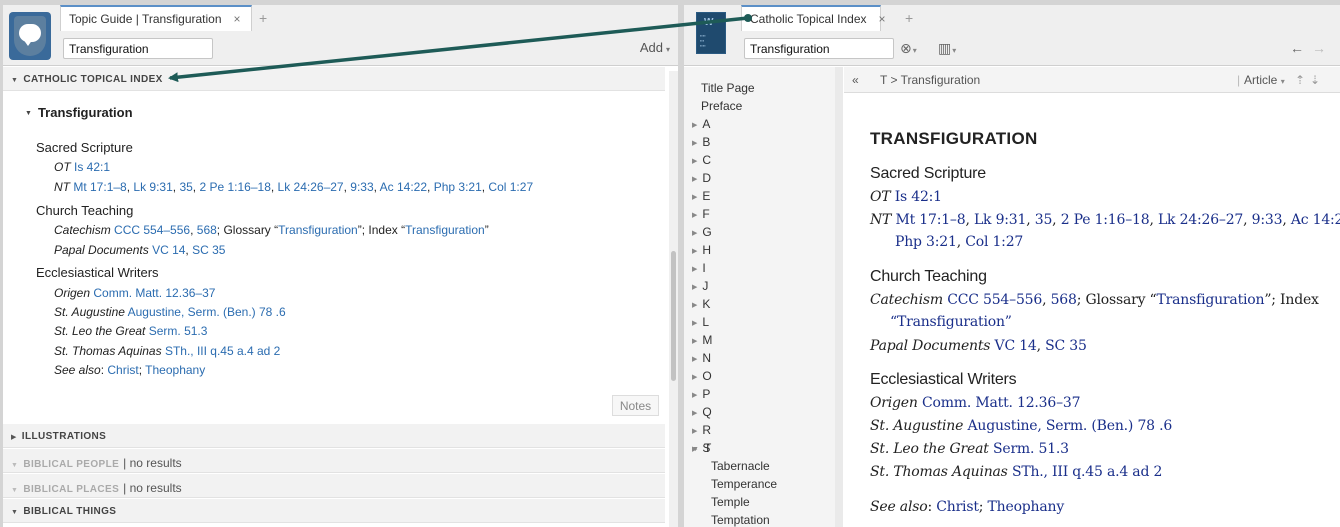  I want to click on toc-item: Title Page, so click(728, 88).